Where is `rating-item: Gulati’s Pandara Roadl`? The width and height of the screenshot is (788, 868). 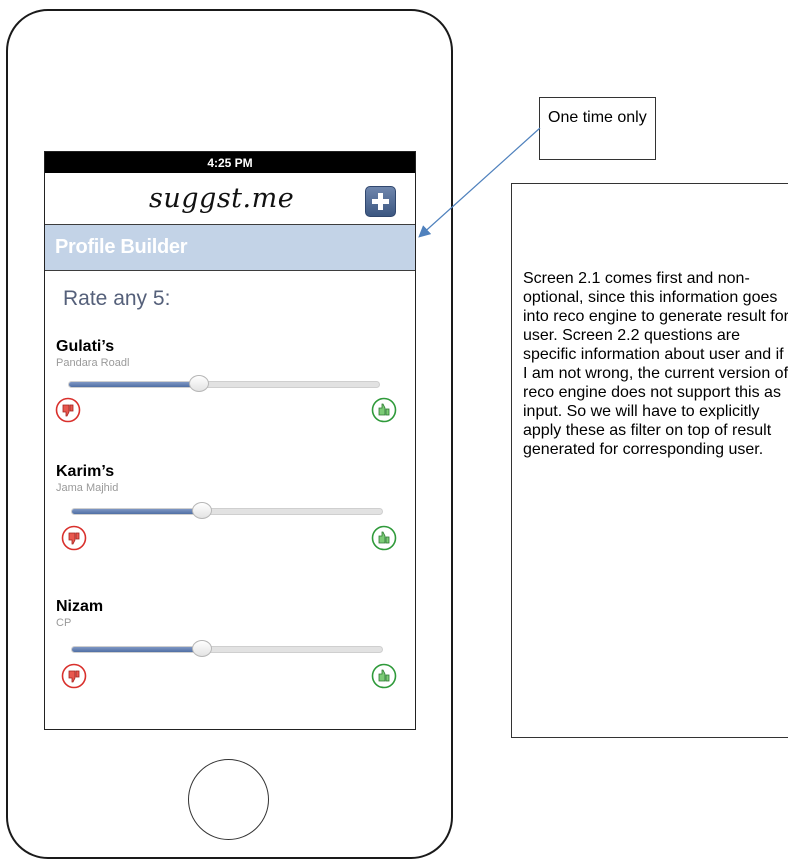
rating-item: Gulati’s Pandara Roadl is located at coordinates (230, 398).